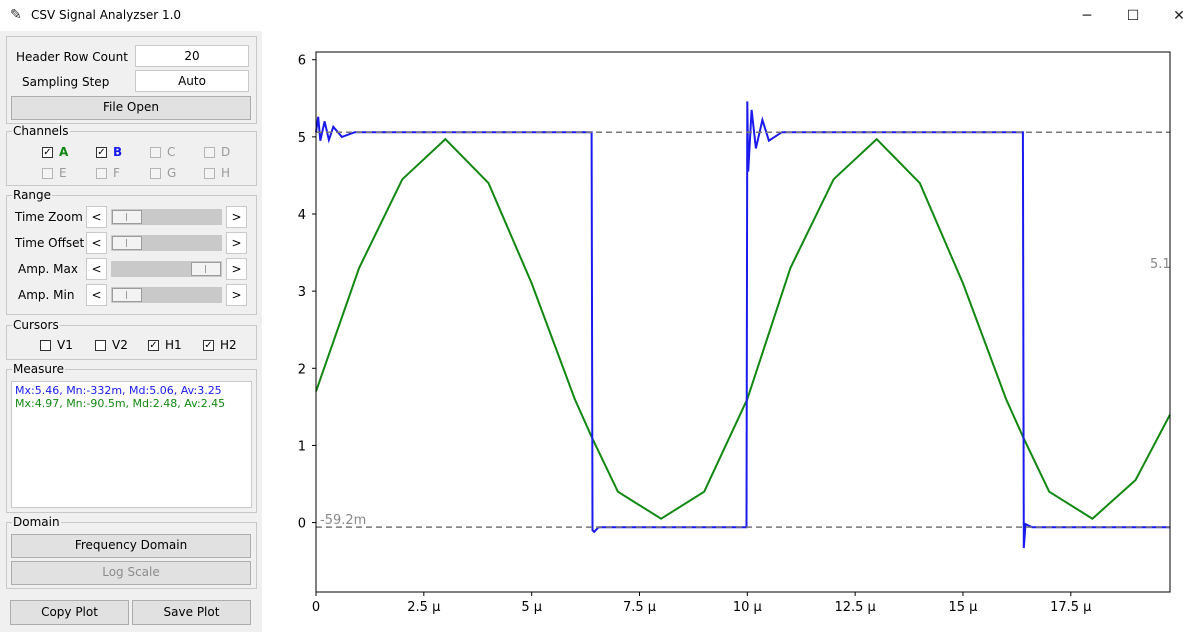 The image size is (1202, 632). What do you see at coordinates (118, 152) in the screenshot?
I see `channel-b-label: B` at bounding box center [118, 152].